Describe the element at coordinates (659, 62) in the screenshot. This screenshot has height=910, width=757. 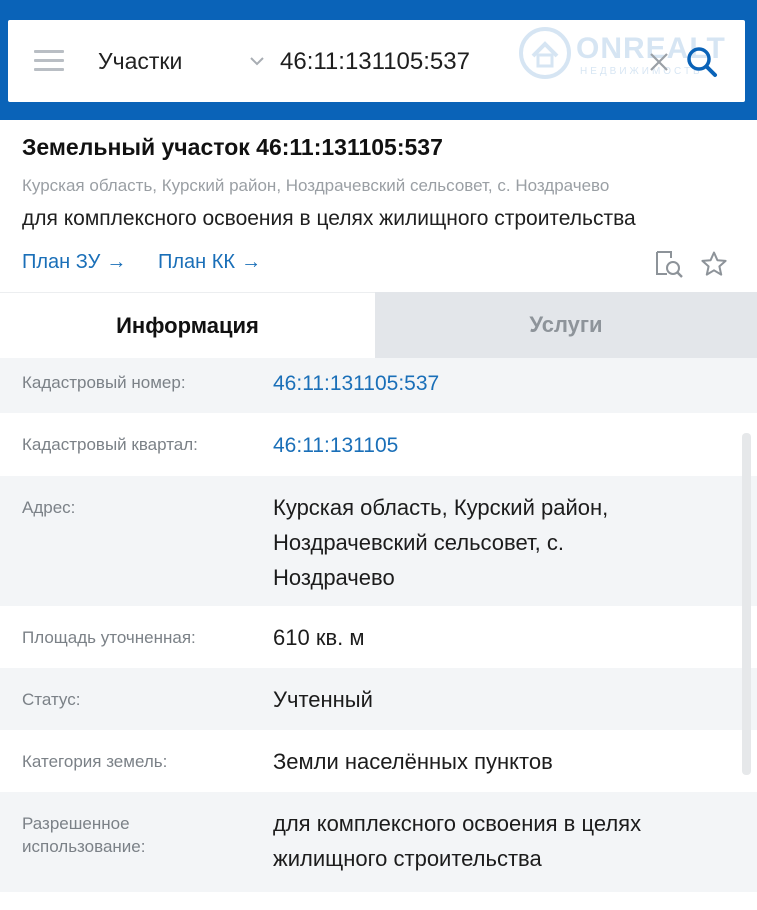
I see `close-icon` at that location.